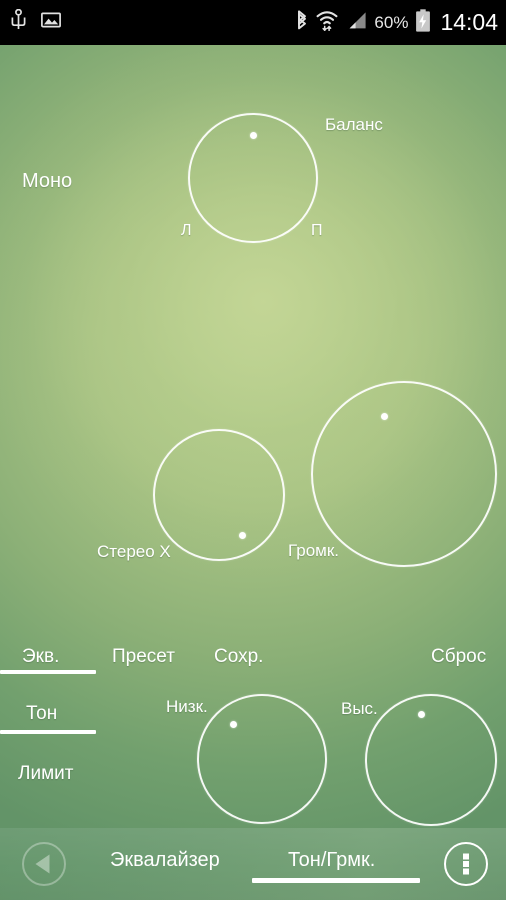  Describe the element at coordinates (18, 22) in the screenshot. I see `usb-icon` at that location.